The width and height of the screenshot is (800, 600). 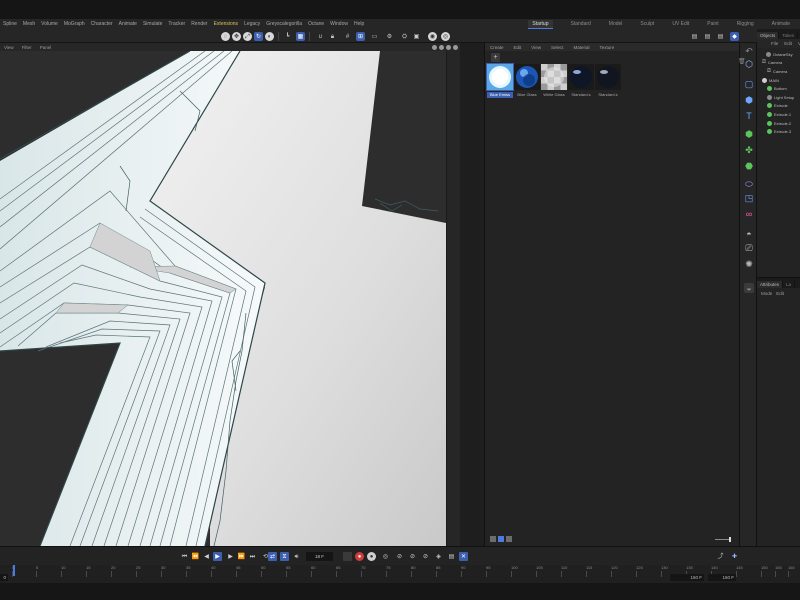 What do you see at coordinates (371, 556) in the screenshot?
I see `autokey-icon: ●` at bounding box center [371, 556].